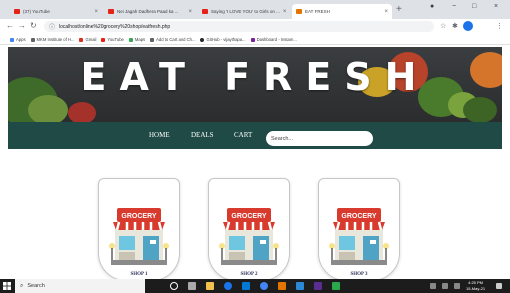 The image size is (510, 293). What do you see at coordinates (174, 286) in the screenshot?
I see `cortana-icon` at bounding box center [174, 286].